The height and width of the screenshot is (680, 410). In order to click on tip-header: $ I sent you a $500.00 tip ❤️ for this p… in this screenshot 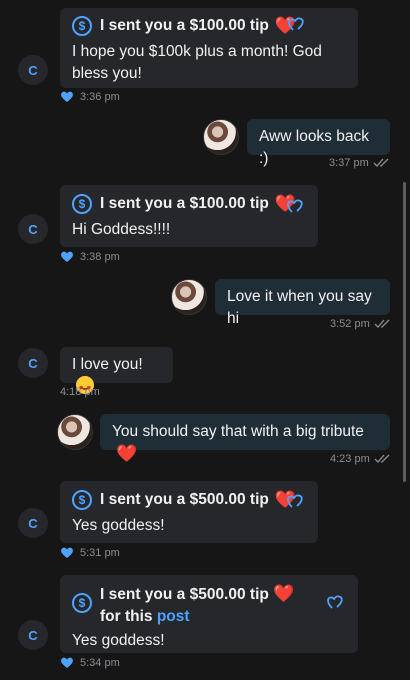, I will do `click(209, 605)`.